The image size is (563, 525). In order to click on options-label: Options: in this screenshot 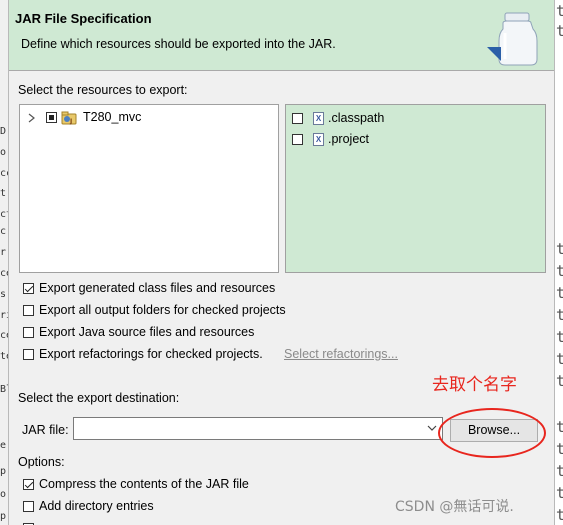, I will do `click(41, 462)`.